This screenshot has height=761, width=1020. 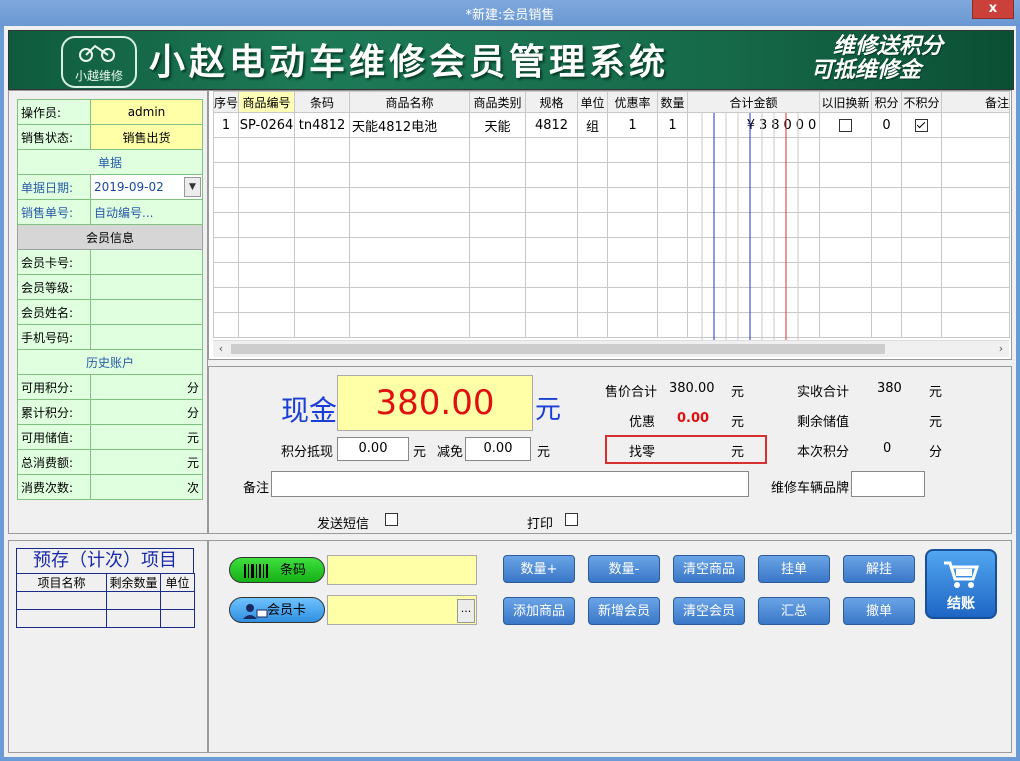 What do you see at coordinates (510, 15) in the screenshot?
I see `window-title: *新建:会员销售` at bounding box center [510, 15].